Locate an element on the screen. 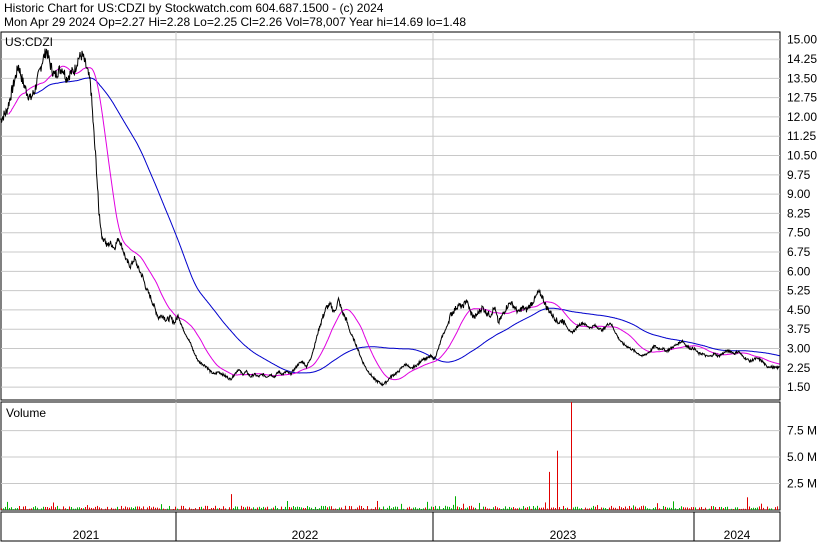 The image size is (830, 543). price-tick-label: 10.50 is located at coordinates (802, 156).